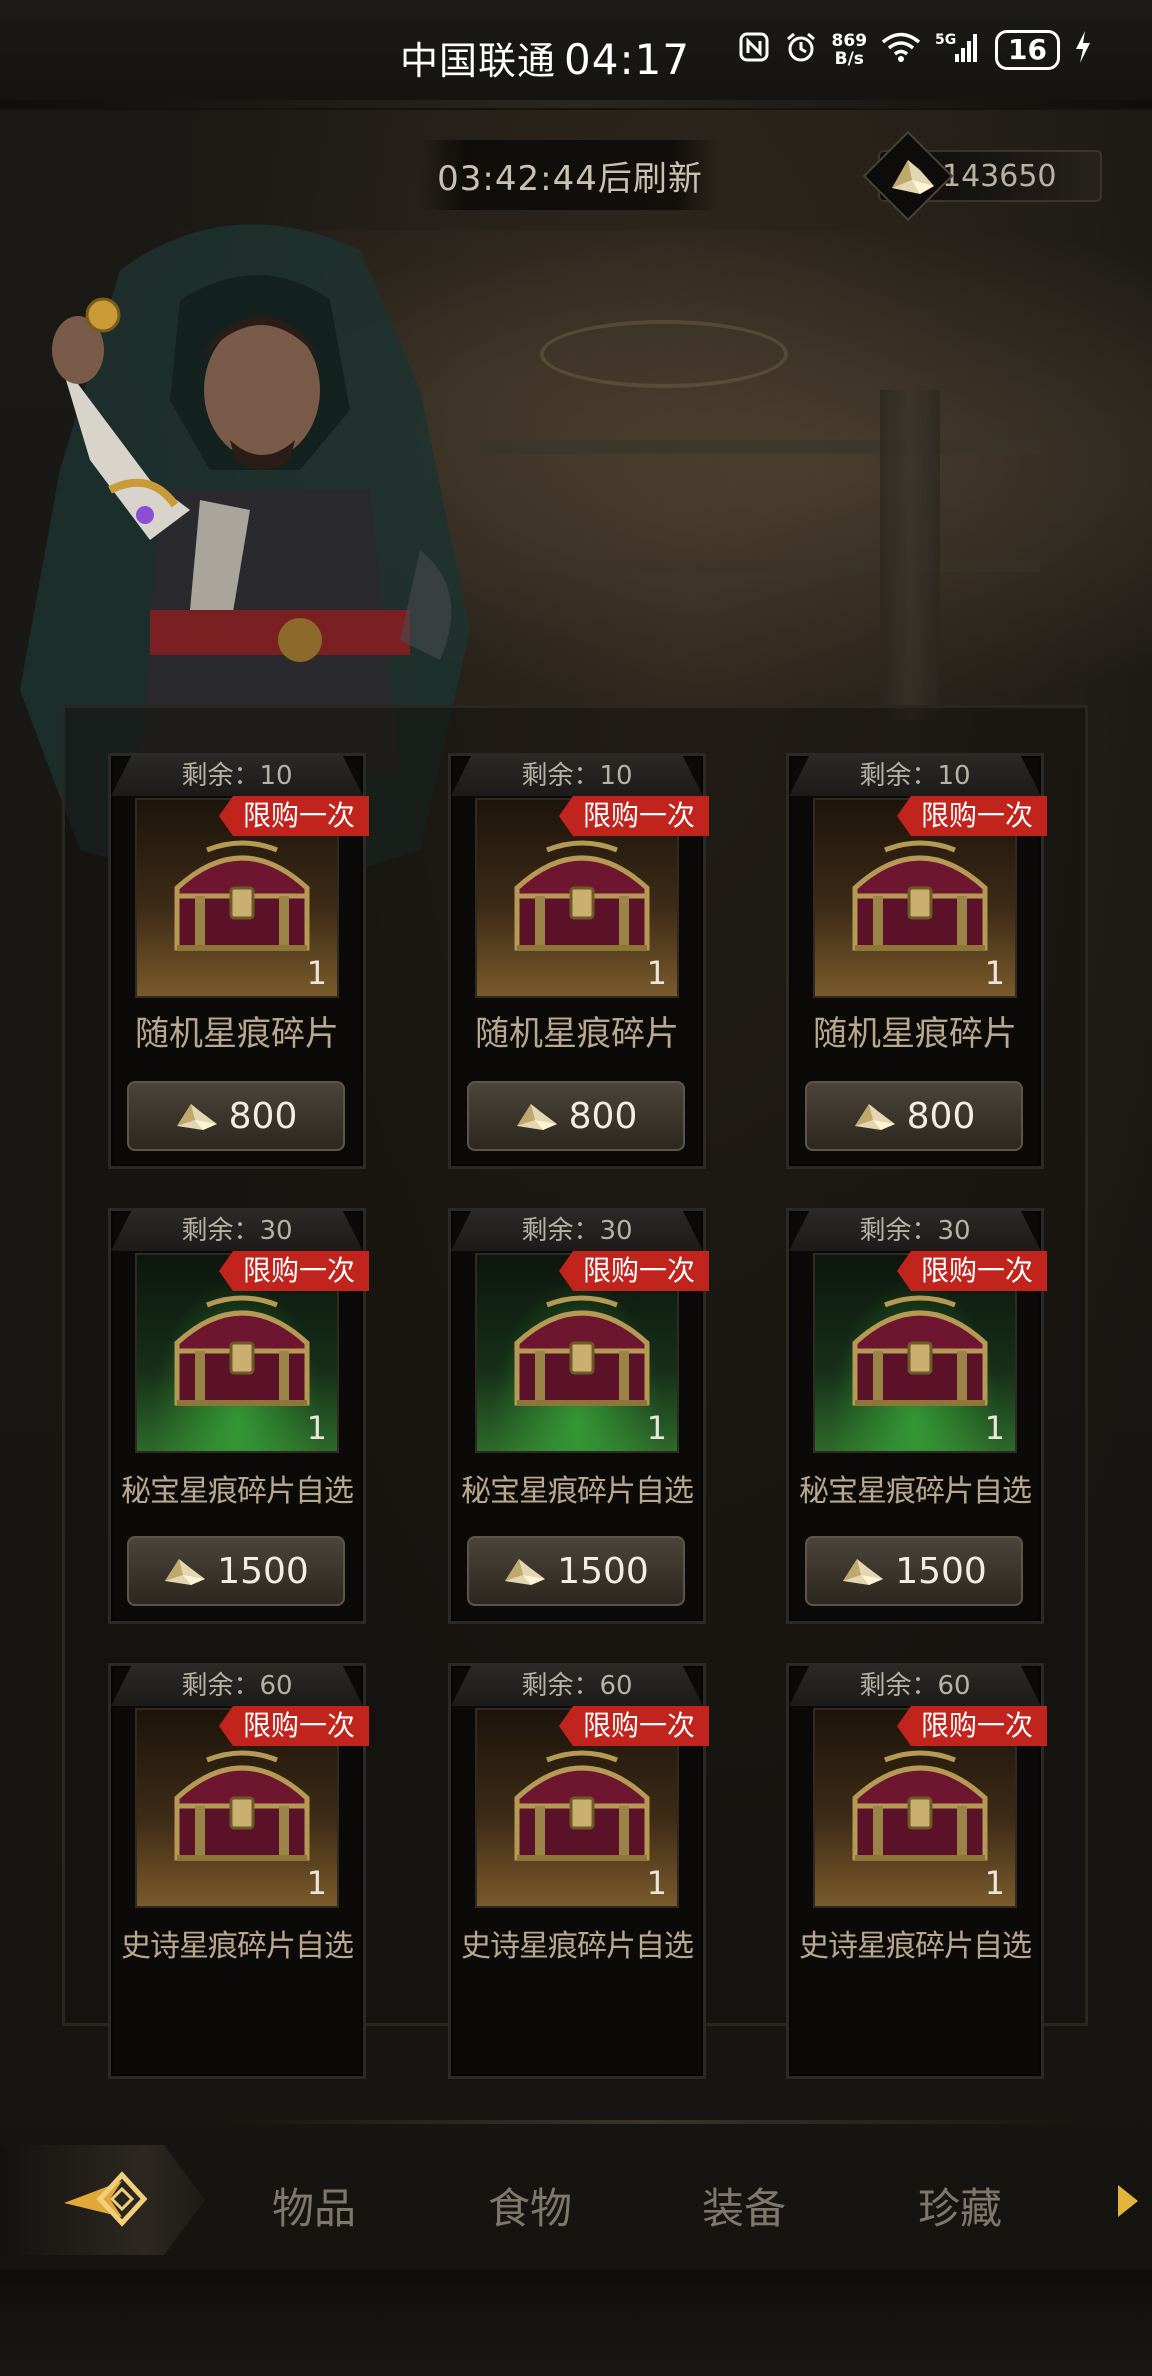  I want to click on carrier-time: 中国联通 04:17, so click(545, 57).